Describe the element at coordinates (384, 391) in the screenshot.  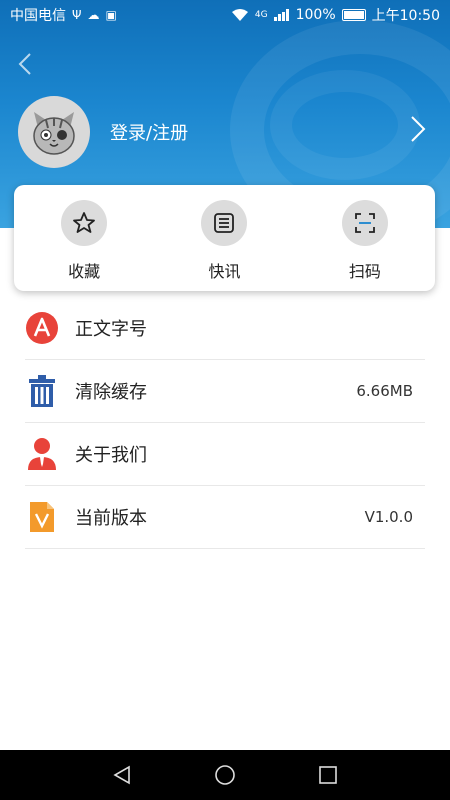
I see `cache-size-value: 6.66MB` at that location.